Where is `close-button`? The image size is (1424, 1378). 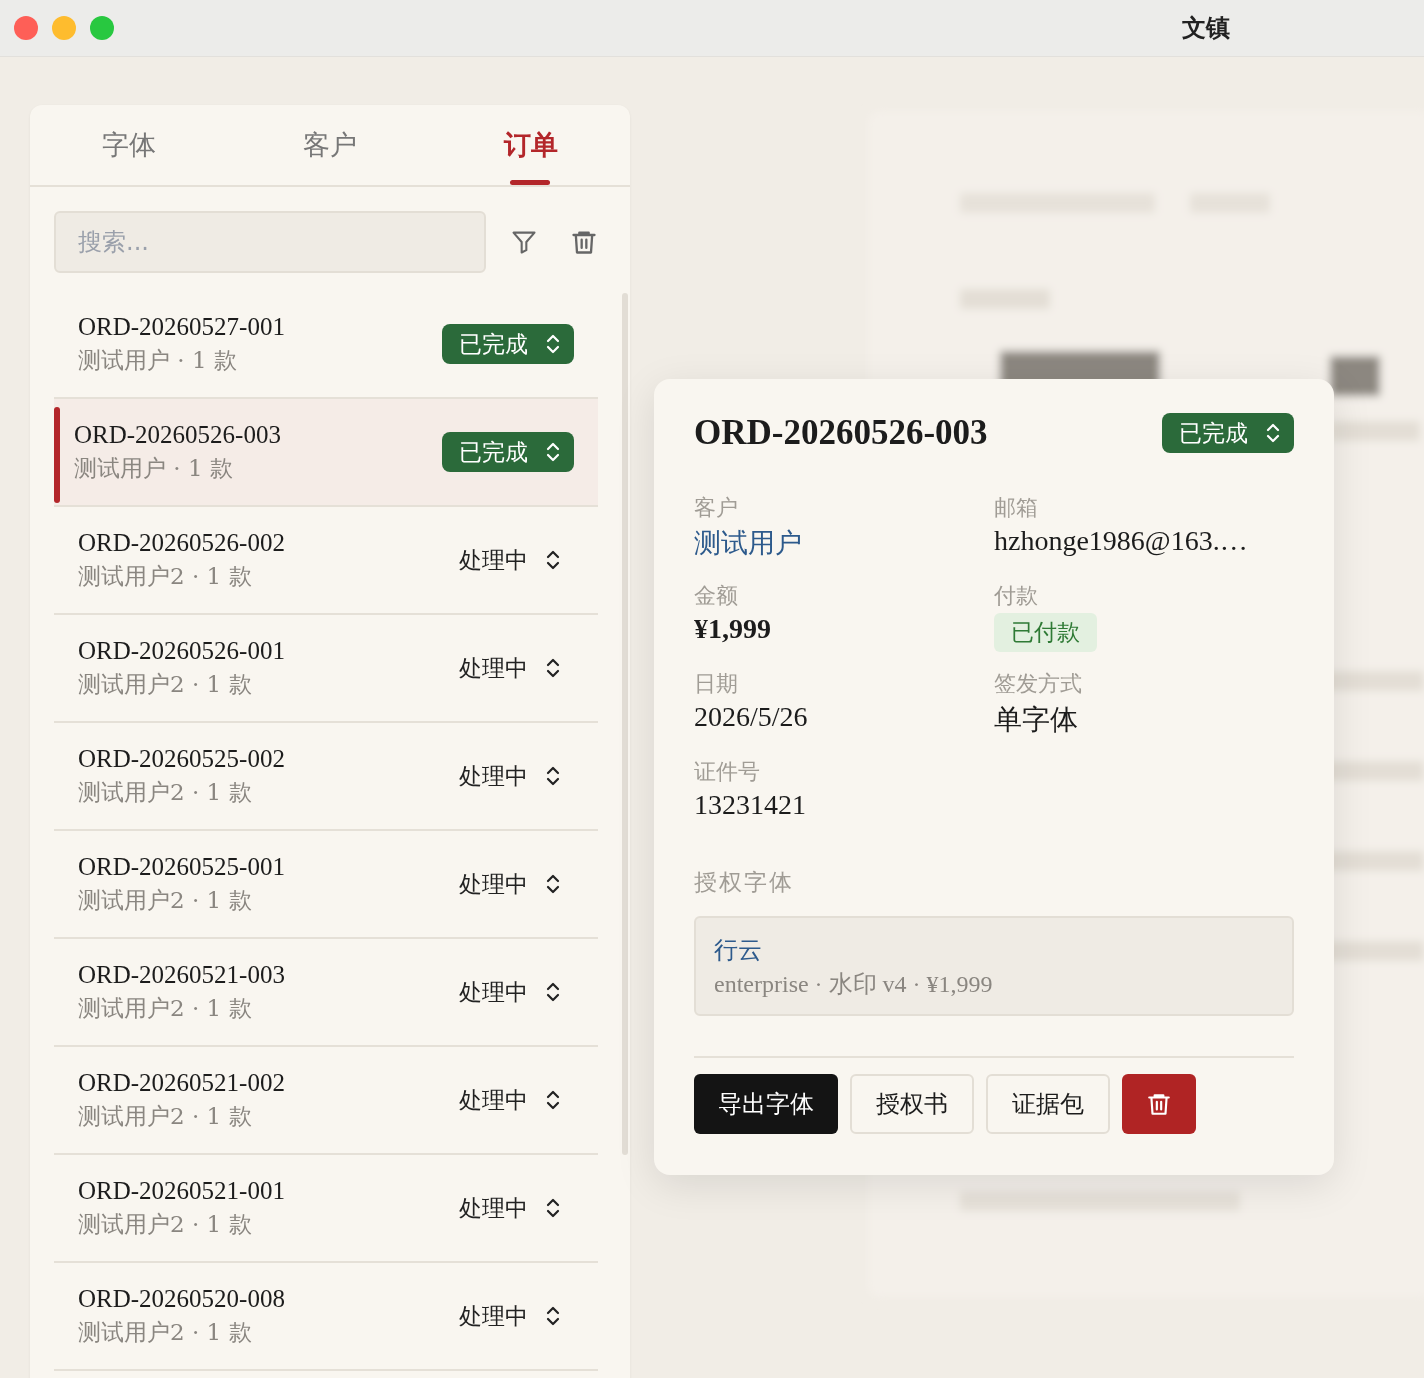
close-button is located at coordinates (26, 28).